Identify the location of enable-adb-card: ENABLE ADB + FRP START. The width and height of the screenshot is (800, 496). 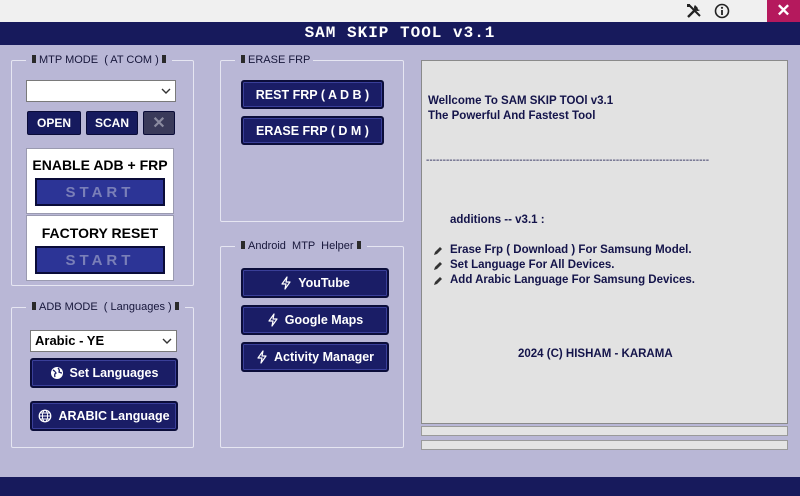
(100, 181).